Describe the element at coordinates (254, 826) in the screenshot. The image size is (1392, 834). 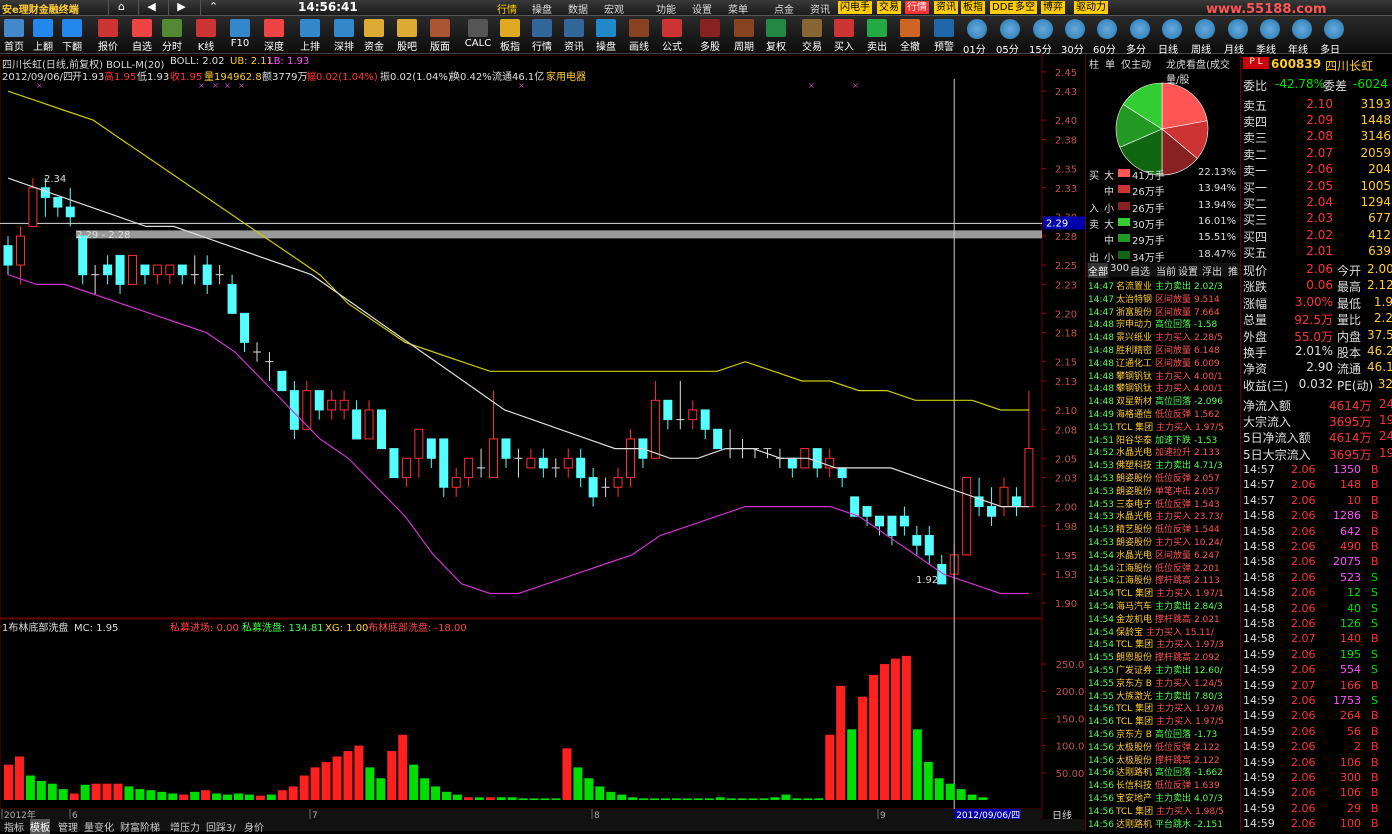
I see `indicator-tab-7: 身价` at that location.